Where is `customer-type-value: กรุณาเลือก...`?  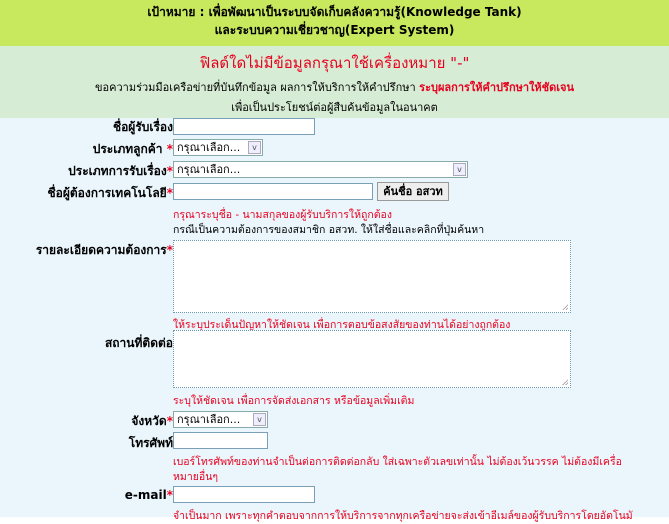
customer-type-value: กรุณาเลือก... is located at coordinates (209, 147).